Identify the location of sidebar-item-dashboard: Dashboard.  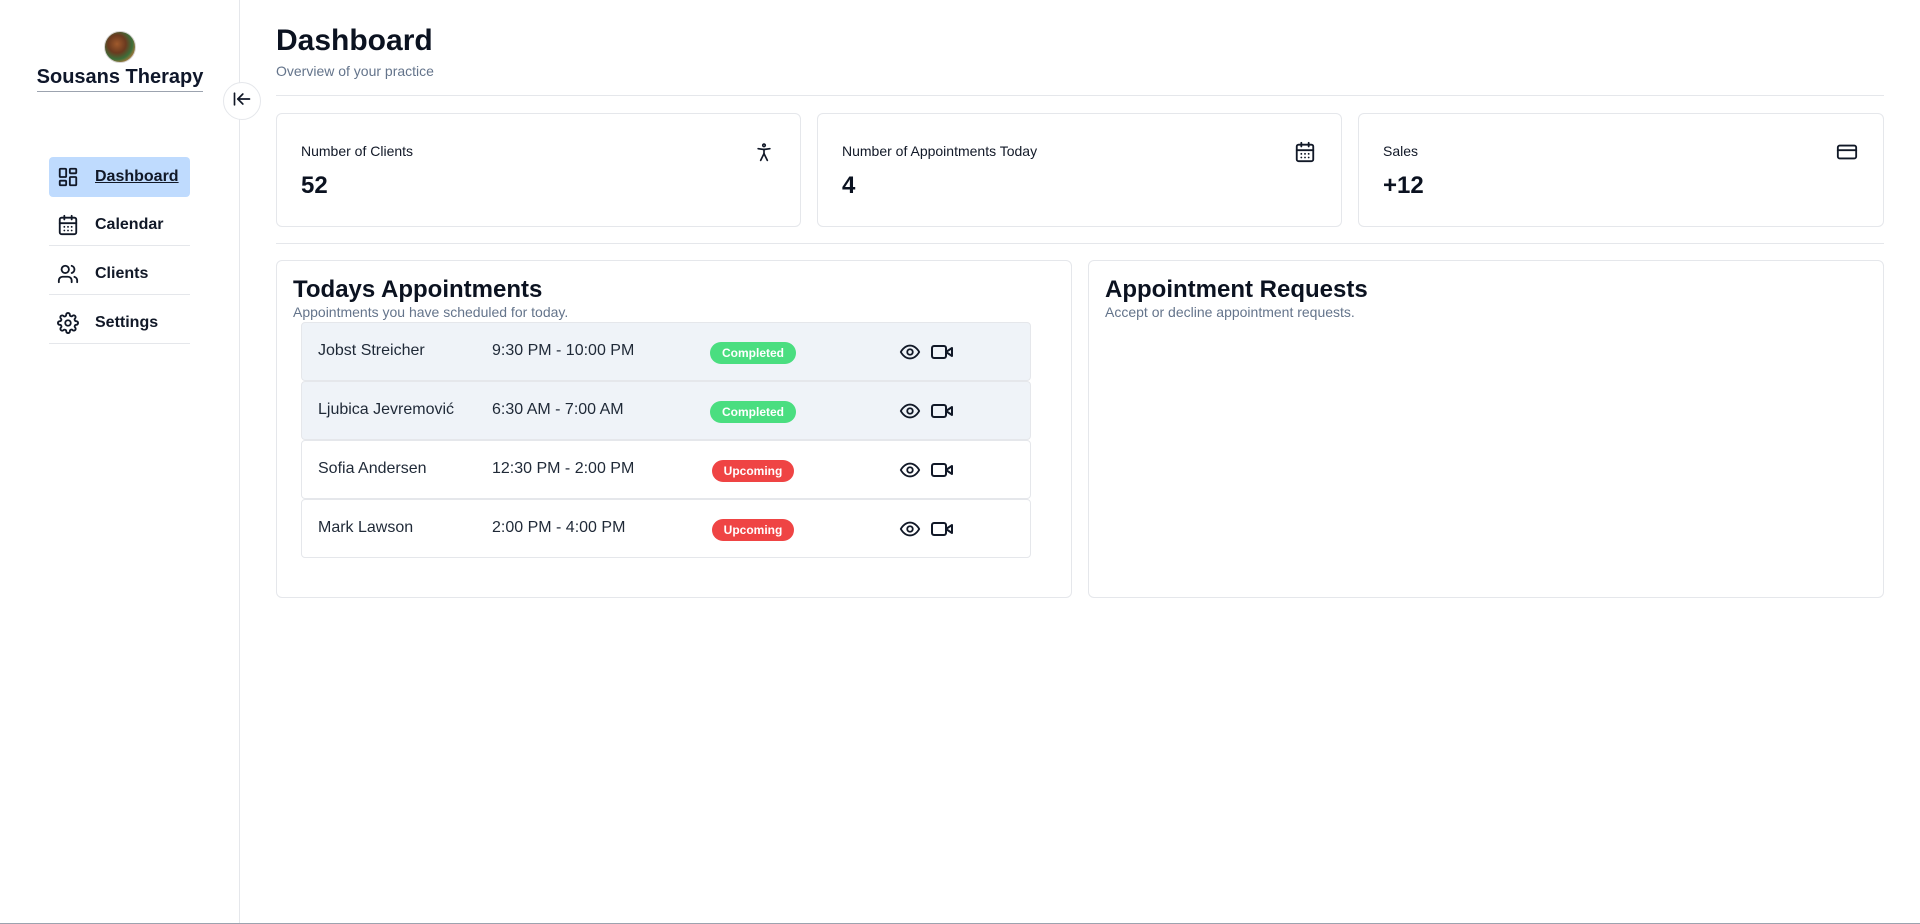
(119, 177).